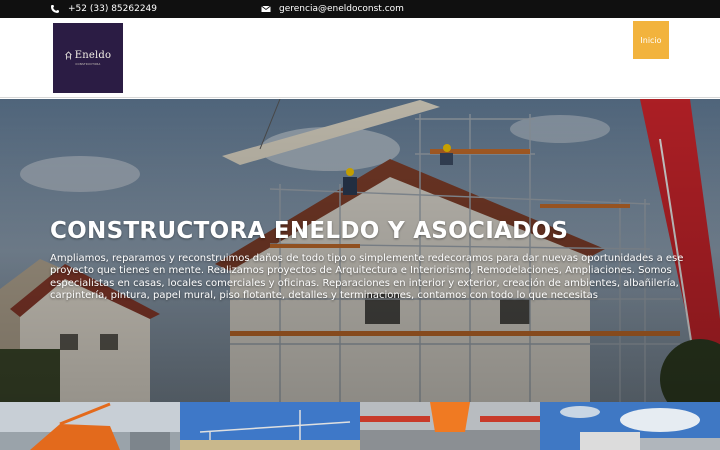 The width and height of the screenshot is (720, 450). What do you see at coordinates (88, 64) in the screenshot?
I see `logo-tagline: CONSTRUCTORA` at bounding box center [88, 64].